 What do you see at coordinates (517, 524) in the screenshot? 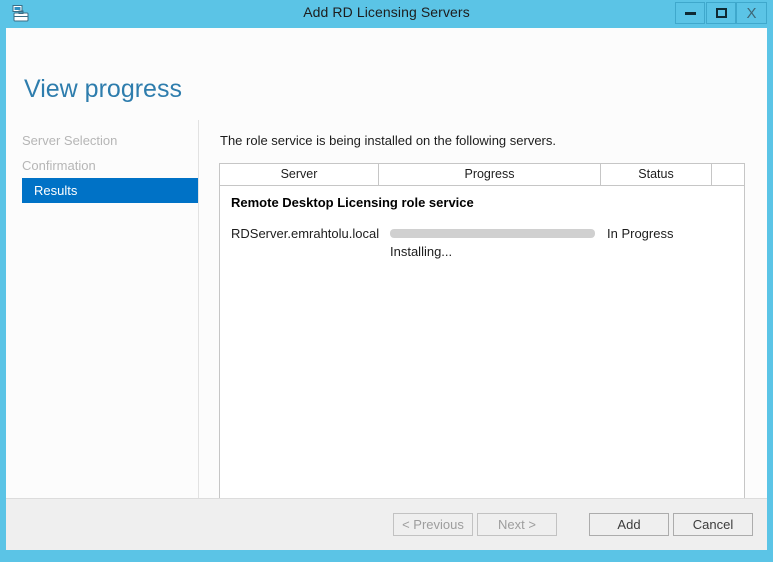
I see `next-button: Next >` at bounding box center [517, 524].